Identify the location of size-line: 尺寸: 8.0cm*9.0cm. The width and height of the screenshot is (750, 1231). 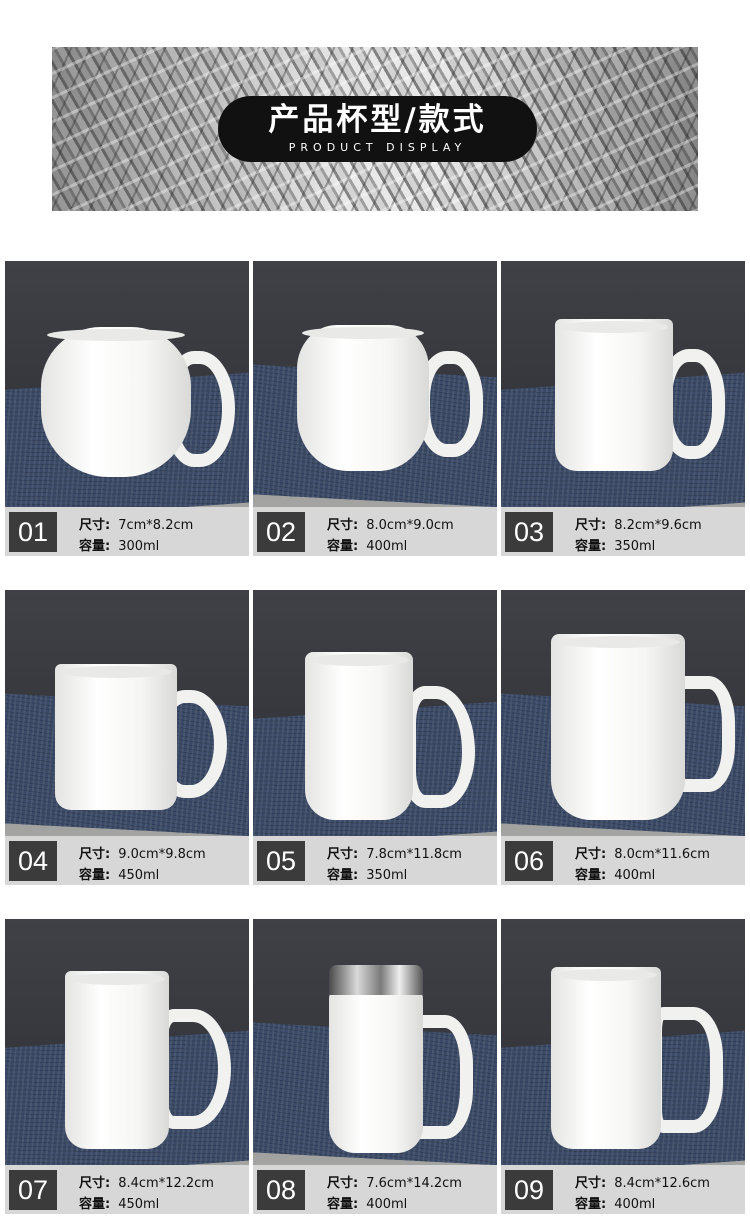
(390, 523).